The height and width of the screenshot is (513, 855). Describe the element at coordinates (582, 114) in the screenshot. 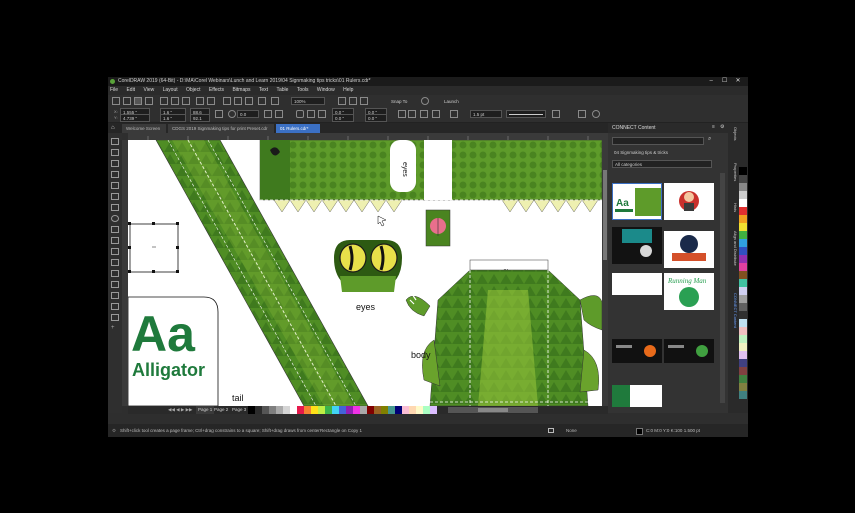

I see `quick-customize-icon` at that location.